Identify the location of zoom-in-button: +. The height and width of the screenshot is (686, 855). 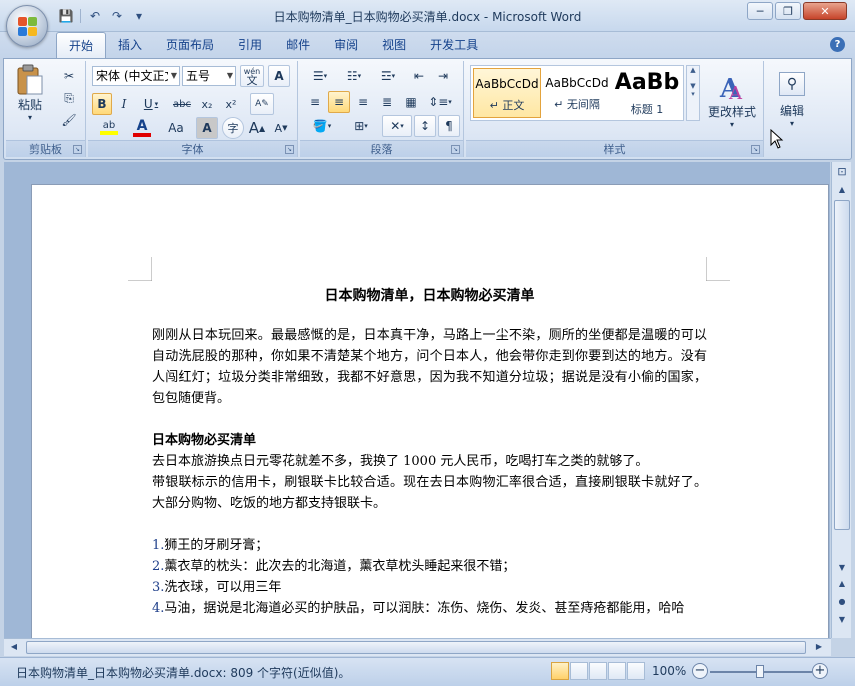
(820, 671).